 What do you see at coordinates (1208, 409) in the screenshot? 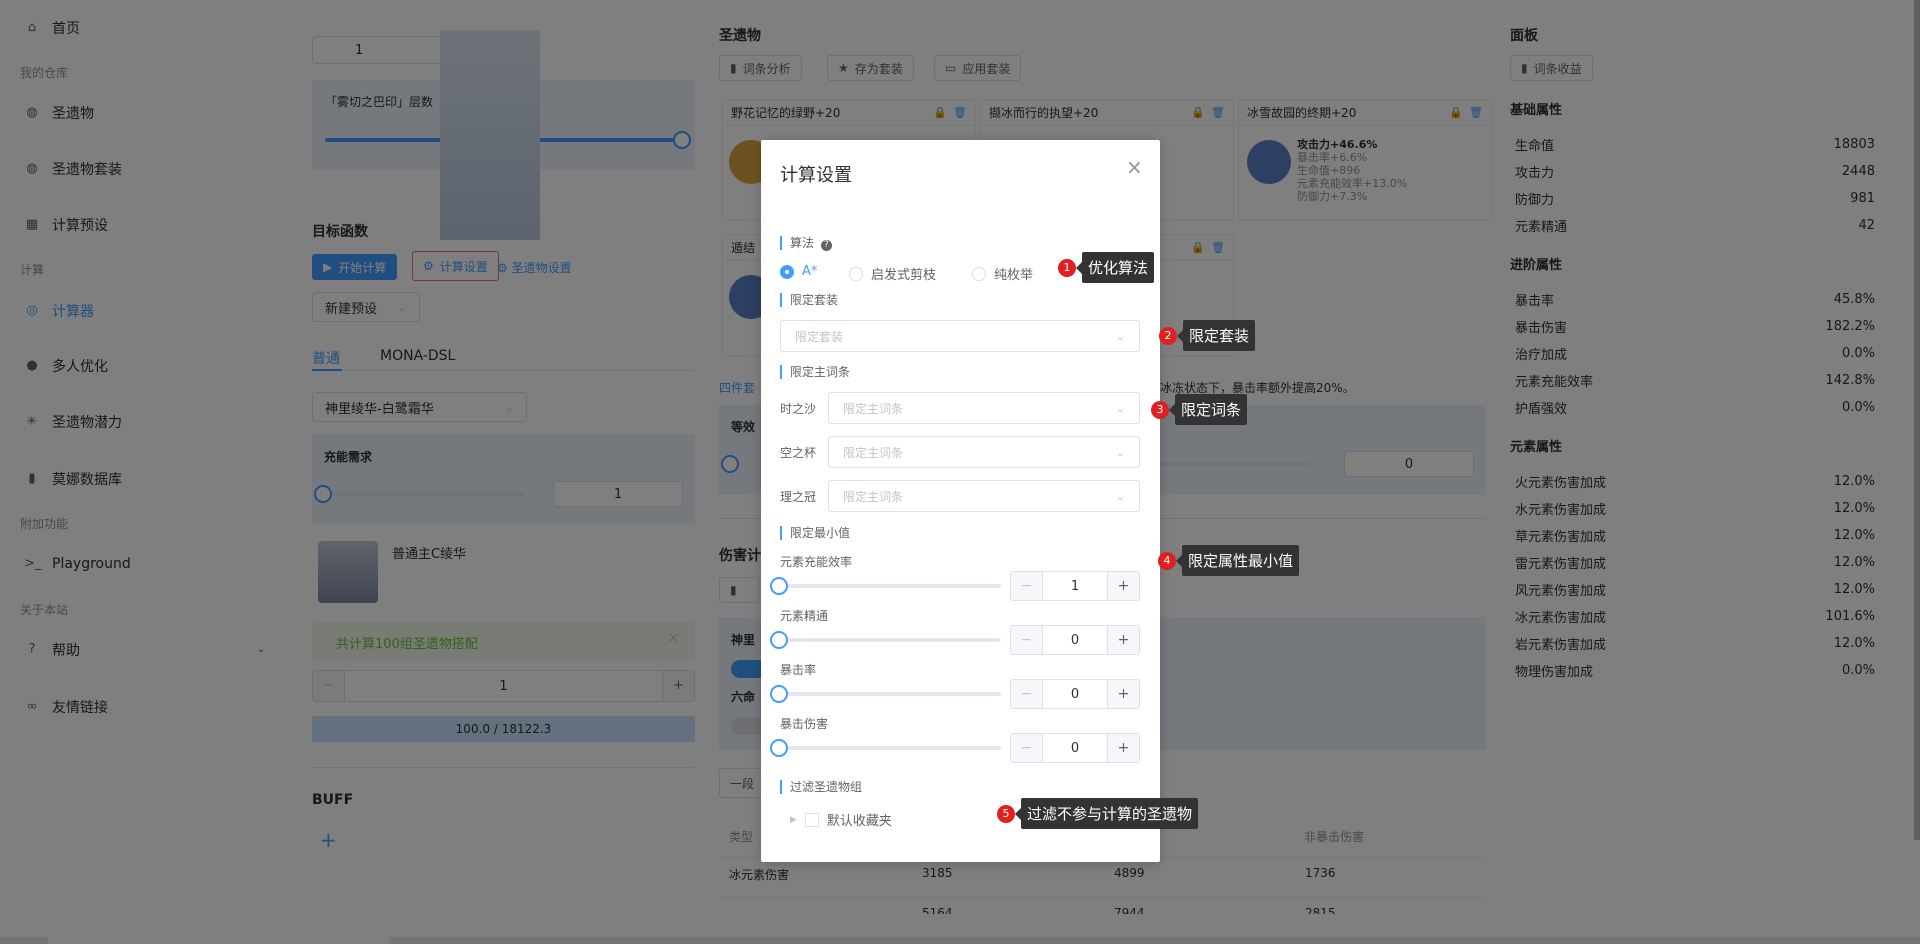
I see `annotation-text: 限定词条` at bounding box center [1208, 409].